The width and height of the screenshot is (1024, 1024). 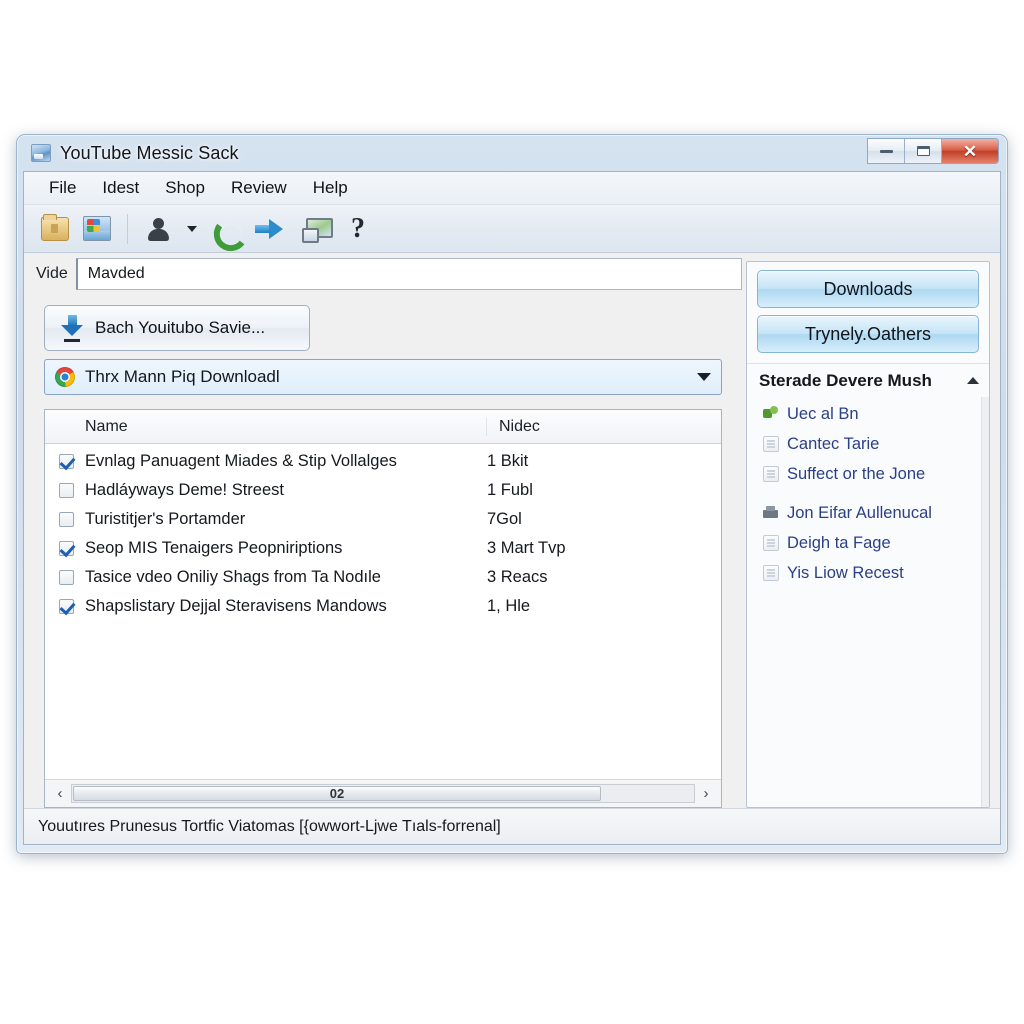 What do you see at coordinates (845, 380) in the screenshot?
I see `sidebar-section-title: Sterade Devere Mush` at bounding box center [845, 380].